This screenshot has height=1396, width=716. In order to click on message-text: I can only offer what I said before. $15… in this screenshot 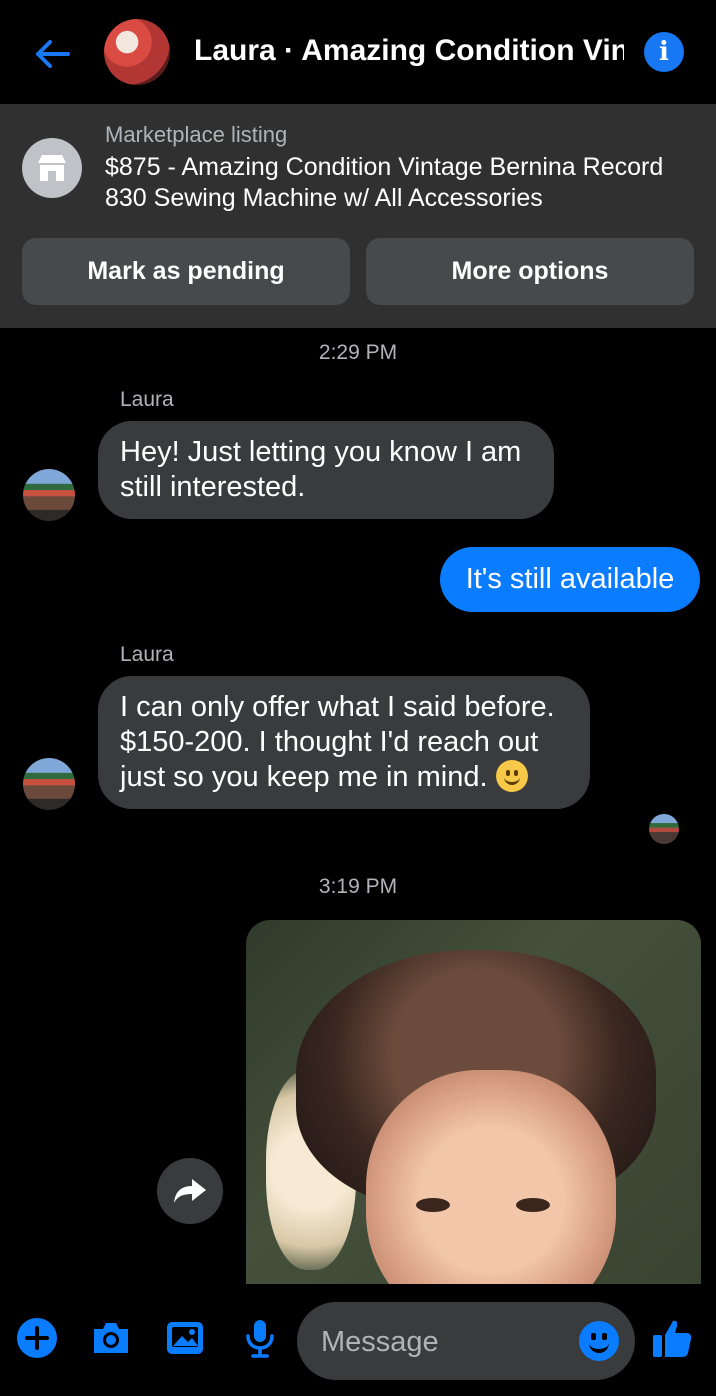, I will do `click(337, 742)`.